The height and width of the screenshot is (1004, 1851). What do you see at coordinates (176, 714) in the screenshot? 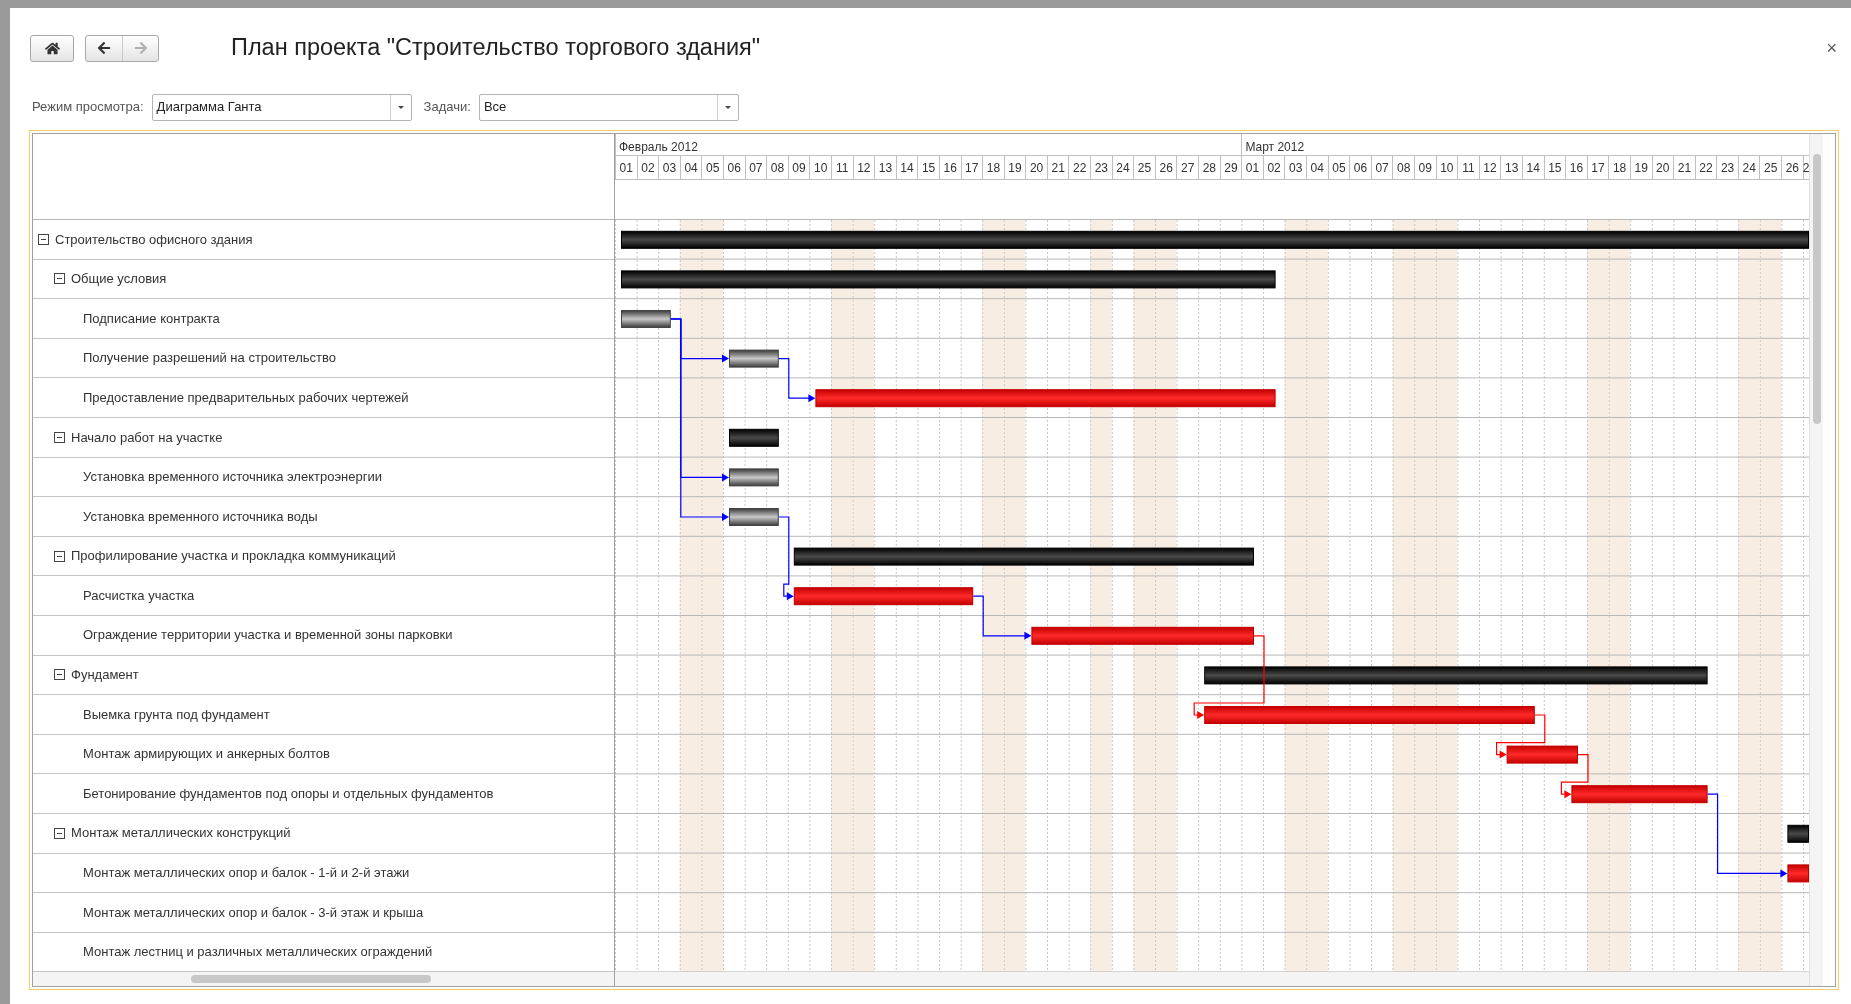
I see `task-name: Выемка грунта под фундамент` at bounding box center [176, 714].